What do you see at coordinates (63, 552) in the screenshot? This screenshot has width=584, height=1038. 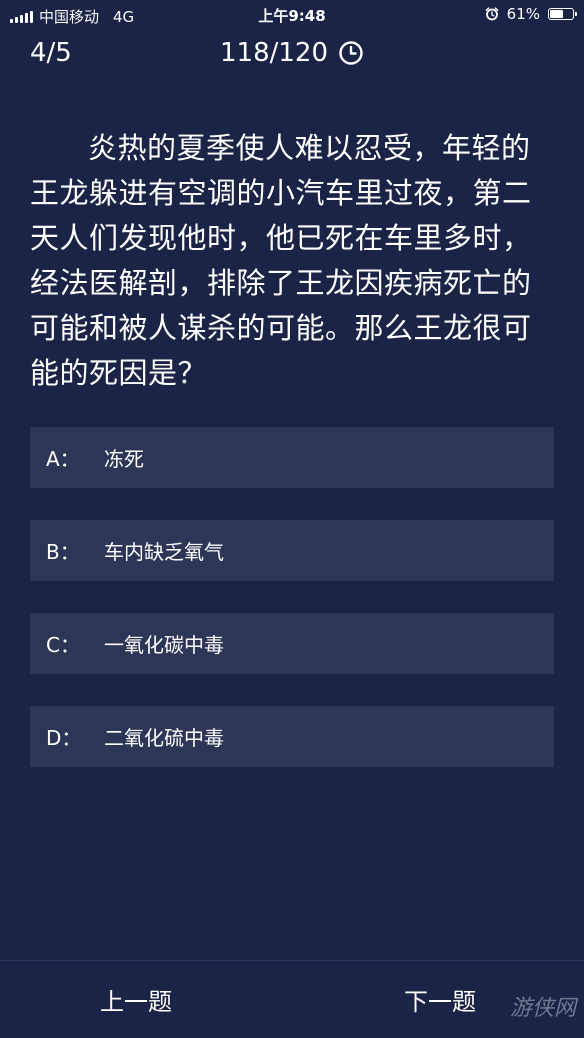 I see `option-letter: B：` at bounding box center [63, 552].